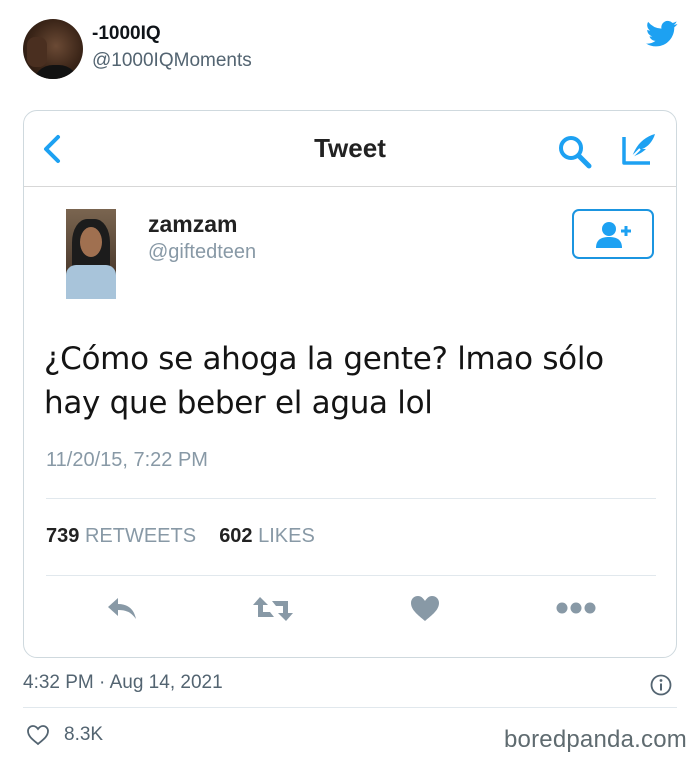 This screenshot has width=700, height=761. I want to click on compose-icon, so click(639, 149).